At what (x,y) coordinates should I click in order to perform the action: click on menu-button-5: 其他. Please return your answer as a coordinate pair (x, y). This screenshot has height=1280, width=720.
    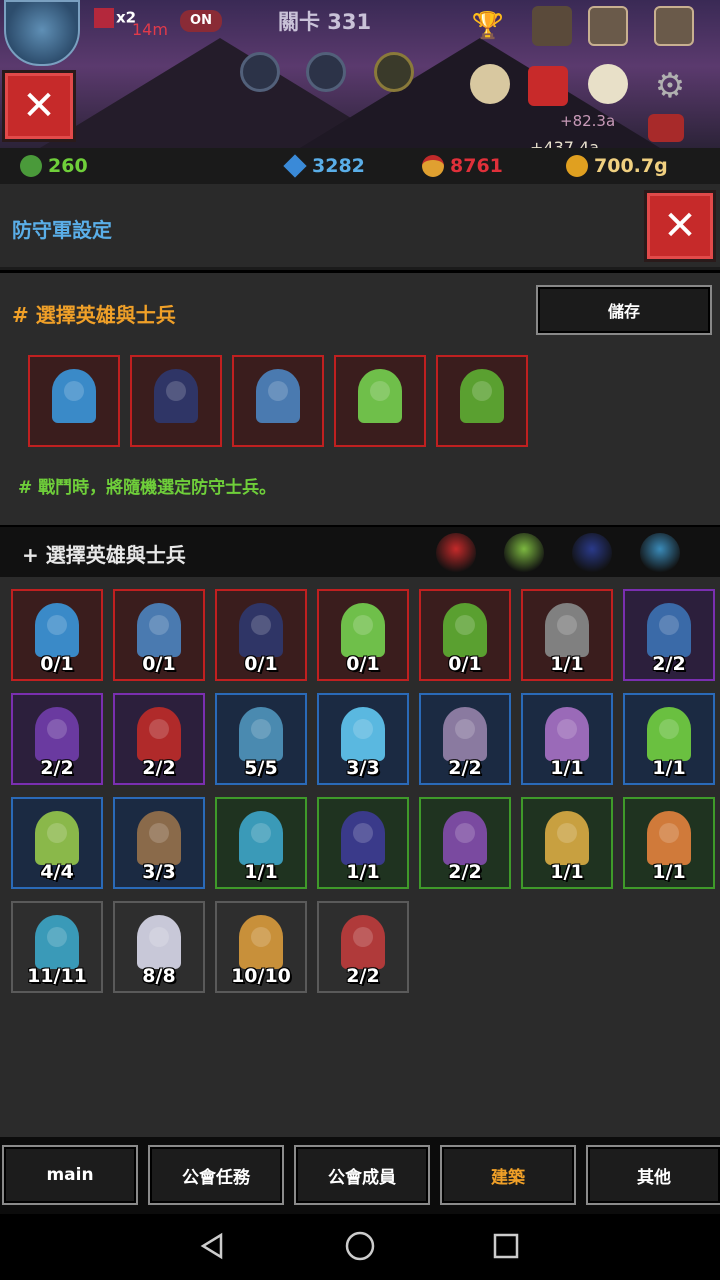
    Looking at the image, I should click on (653, 1175).